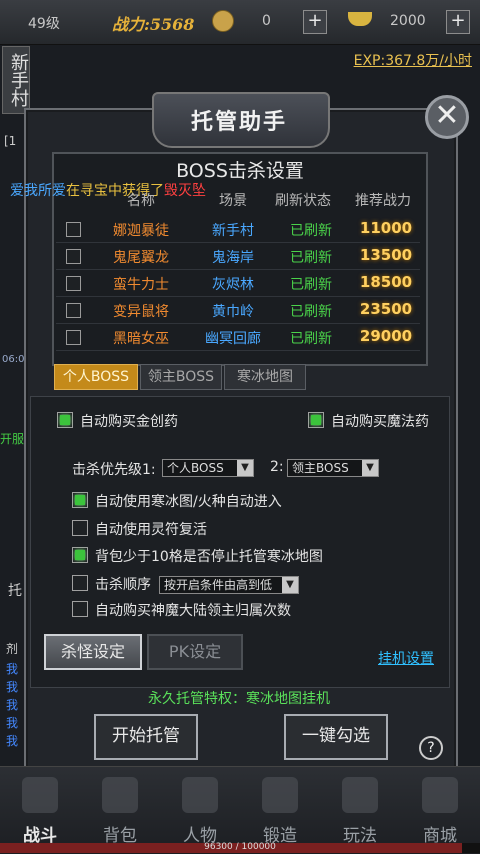 The width and height of the screenshot is (480, 854). Describe the element at coordinates (141, 285) in the screenshot. I see `boss-name: 蛮牛力士` at that location.